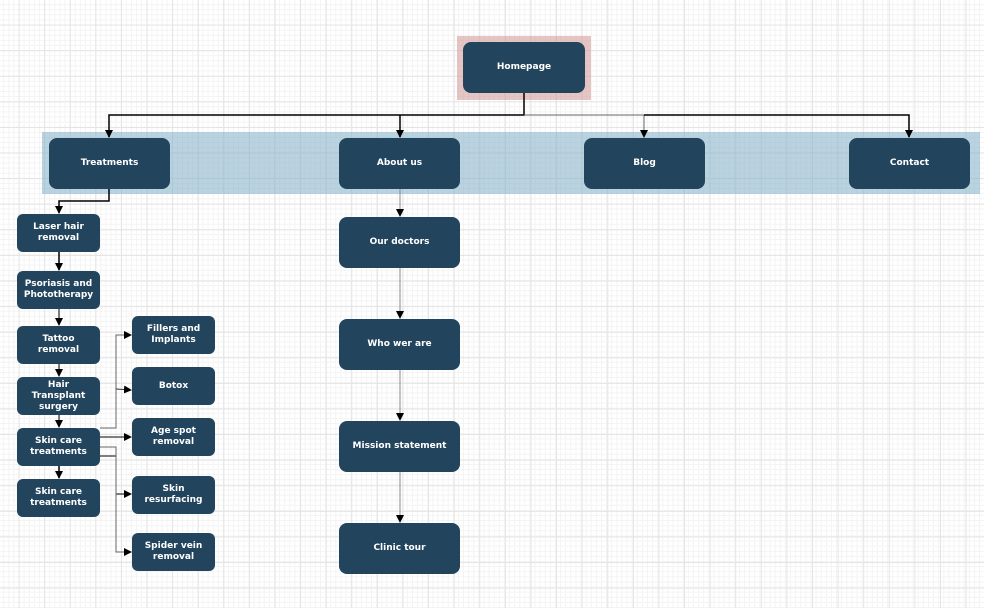 This screenshot has width=984, height=608. I want to click on node-contact: Contact, so click(909, 163).